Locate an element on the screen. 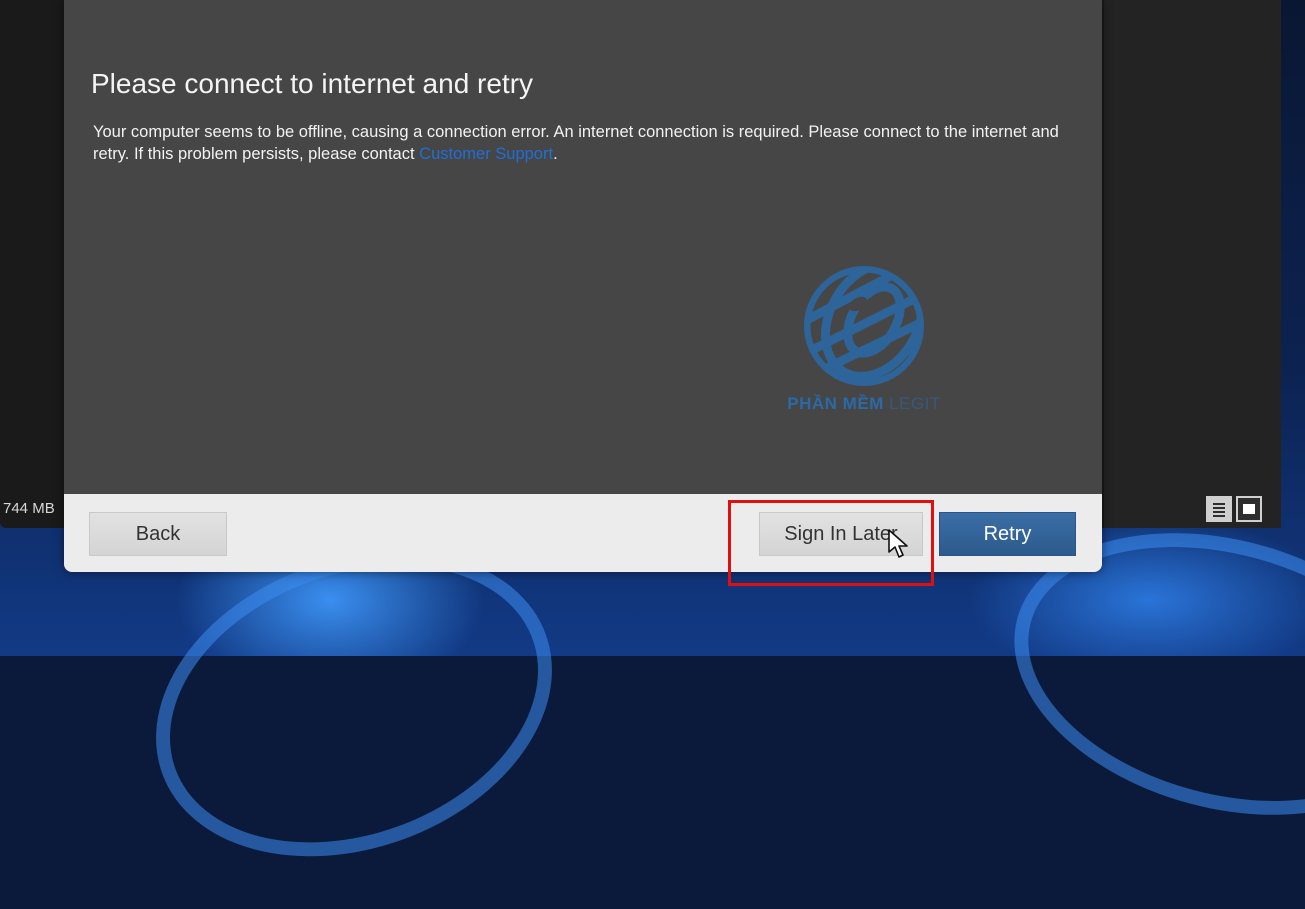  retry-button: Retry is located at coordinates (1007, 534).